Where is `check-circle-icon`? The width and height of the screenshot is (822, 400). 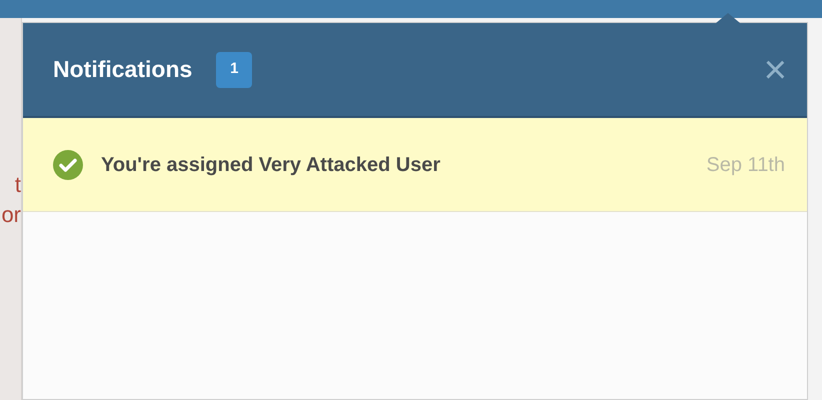
check-circle-icon is located at coordinates (68, 165).